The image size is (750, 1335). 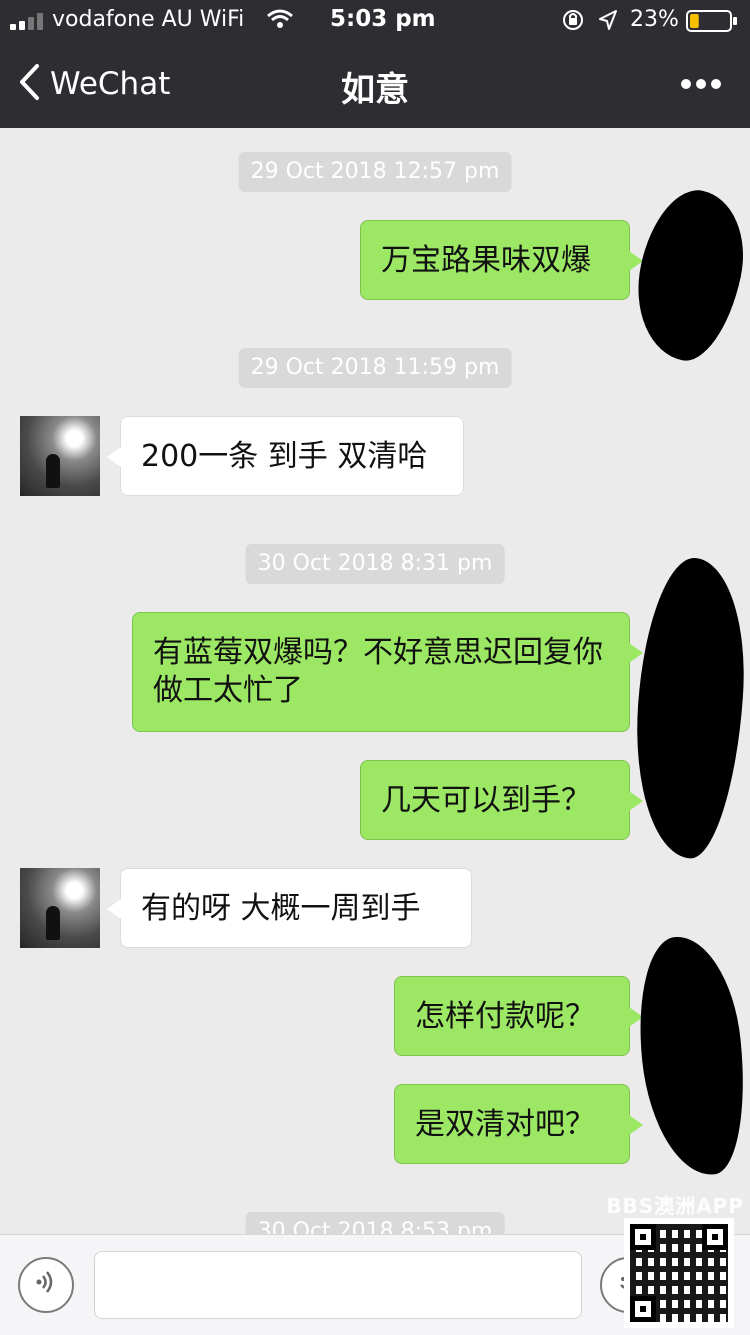 I want to click on outgoing-message: 是双清对吧？, so click(x=518, y=1124).